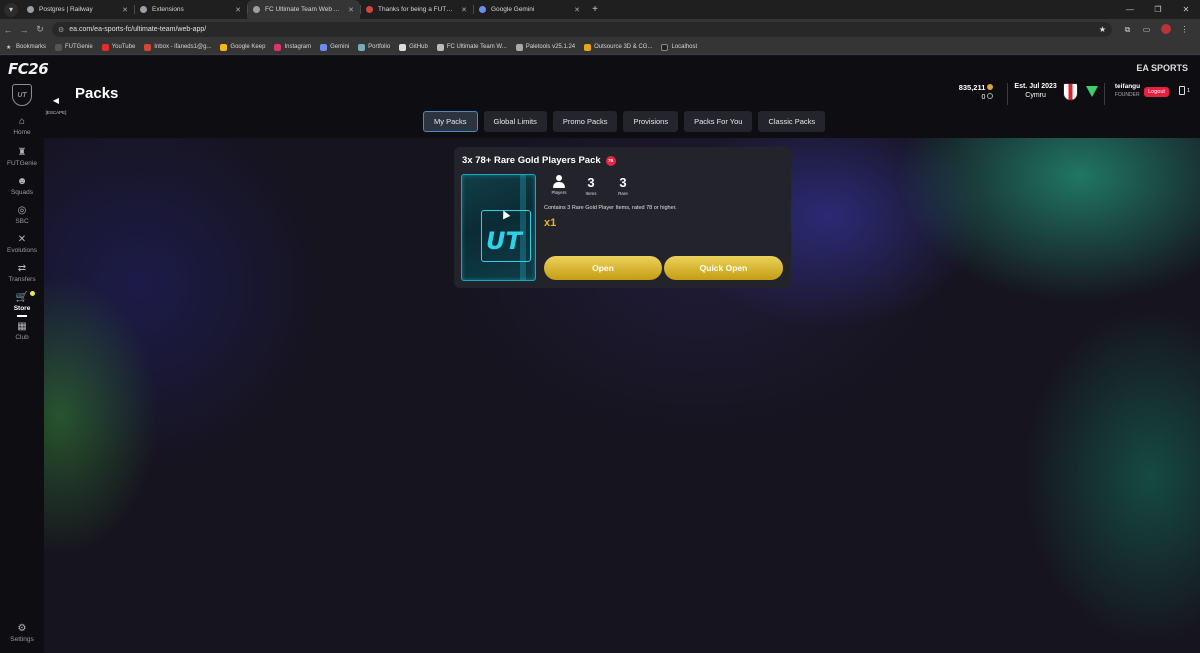  I want to click on bookmark-item: ★ Bookmarks, so click(26, 47).